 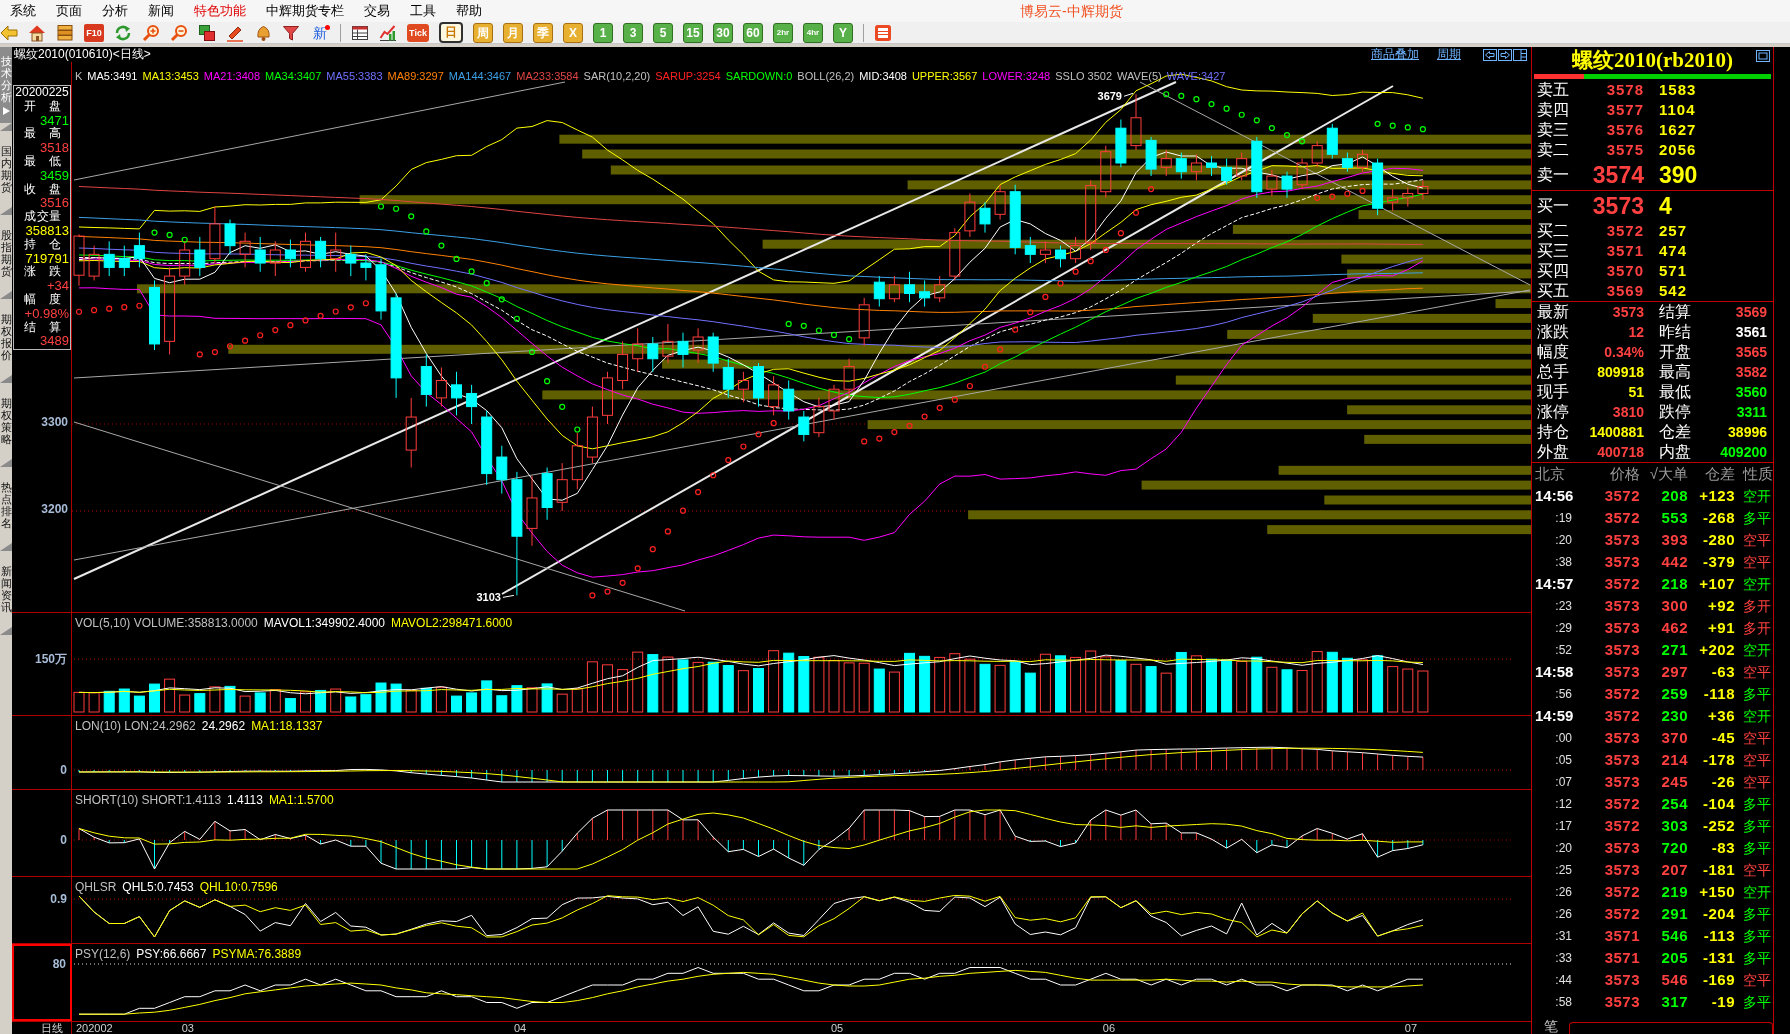 What do you see at coordinates (1757, 606) in the screenshot?
I see `trade-type: 多开` at bounding box center [1757, 606].